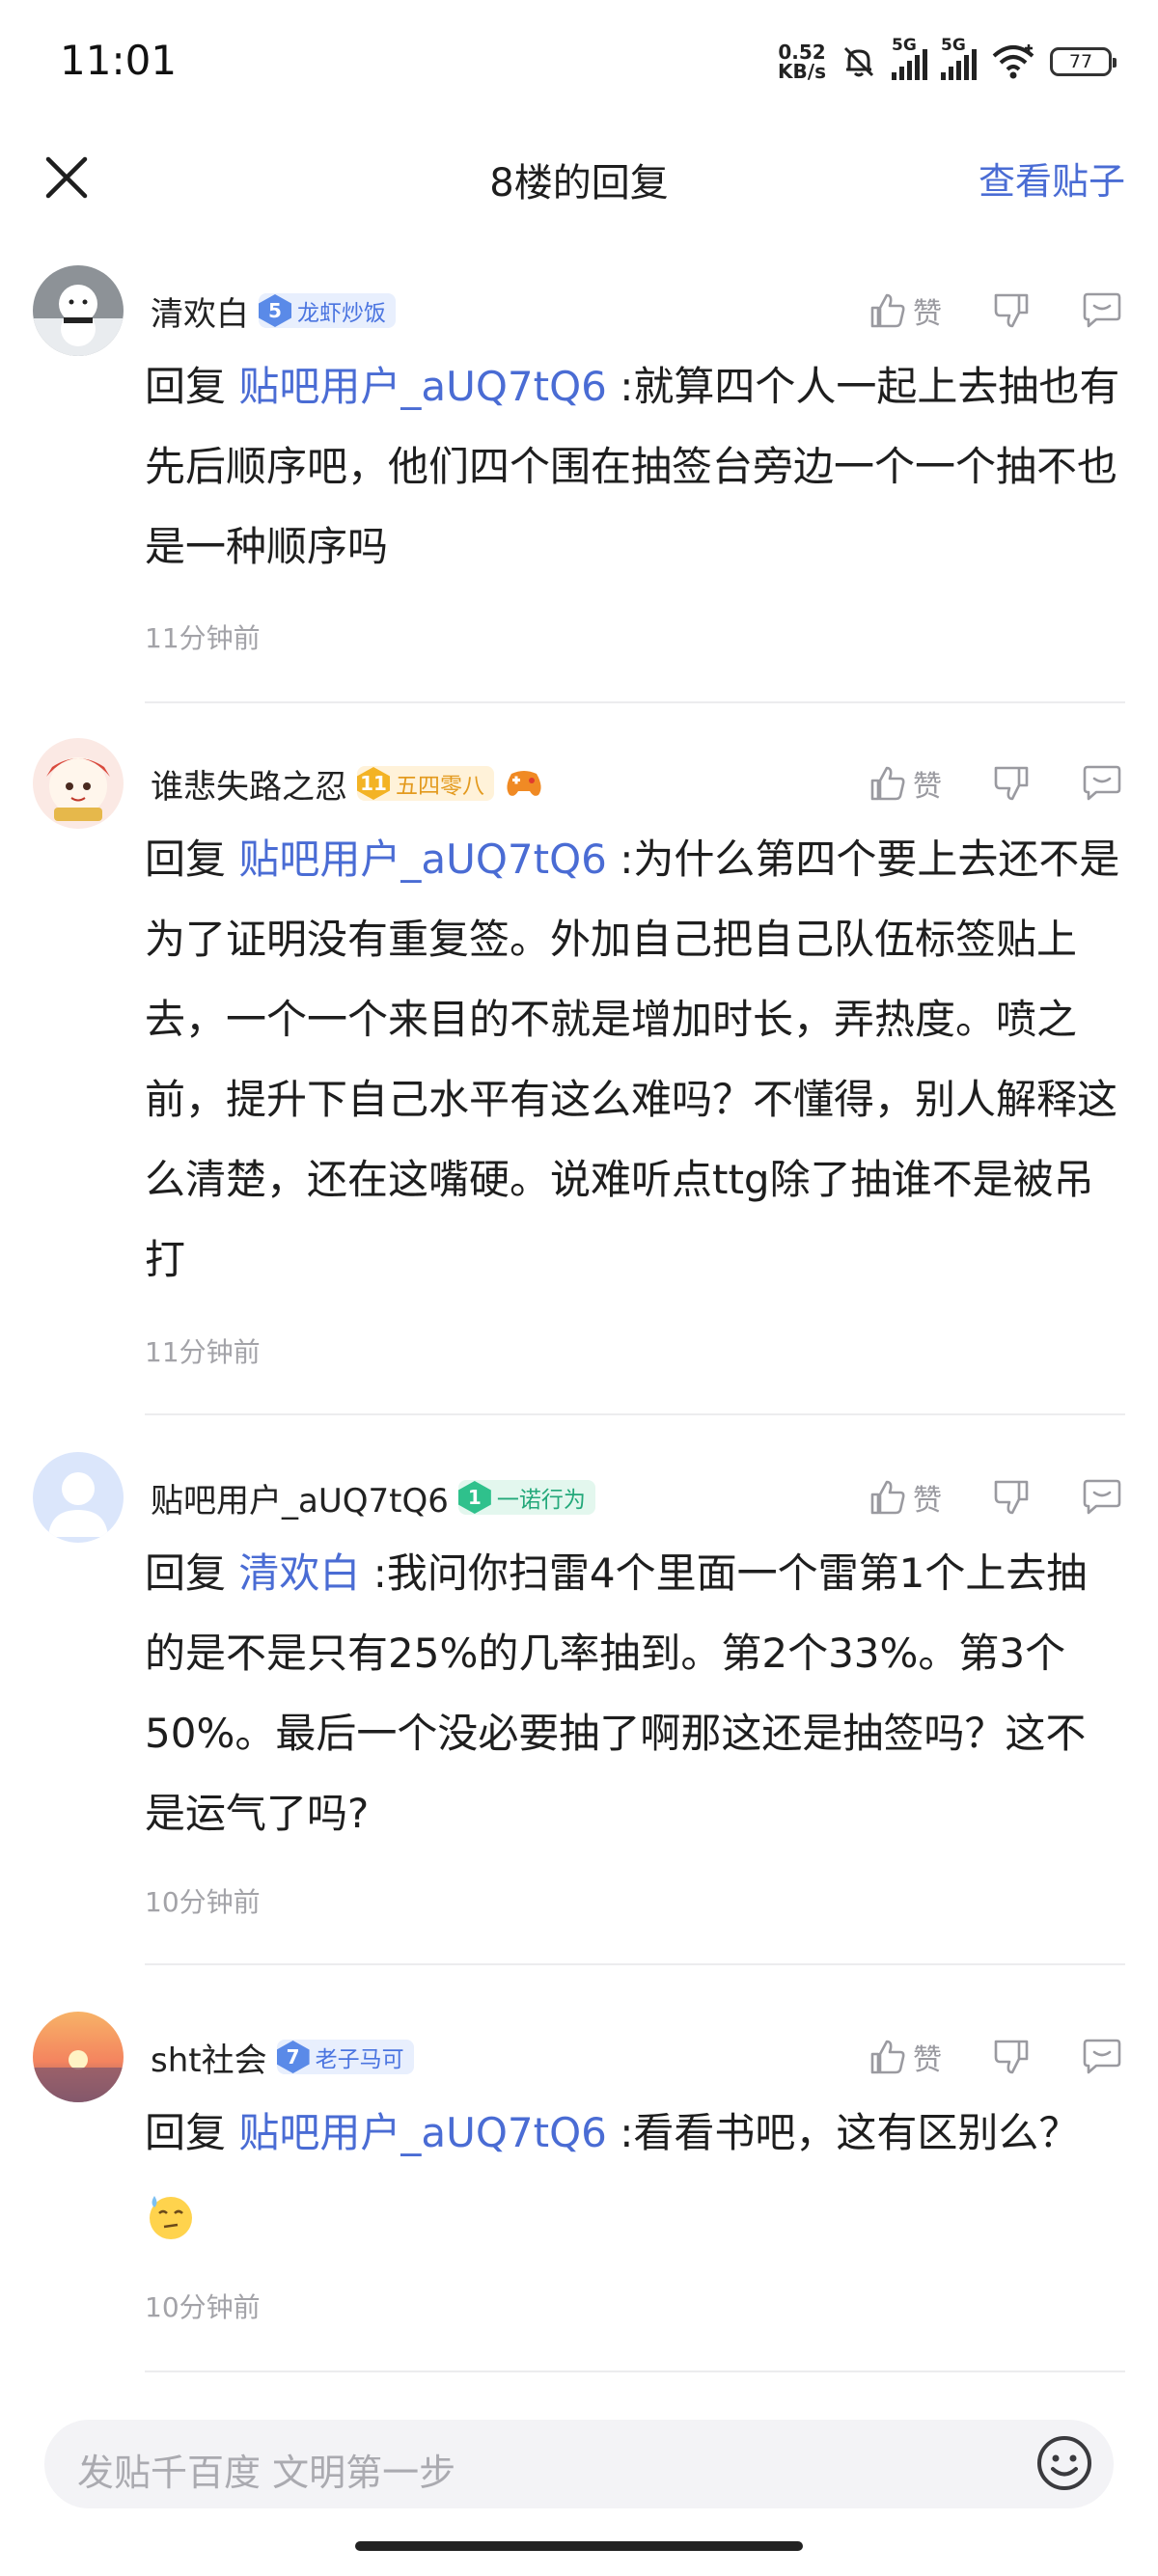 The image size is (1158, 2576). What do you see at coordinates (300, 1498) in the screenshot?
I see `username: 贴吧用户_aUQ7tQ6` at bounding box center [300, 1498].